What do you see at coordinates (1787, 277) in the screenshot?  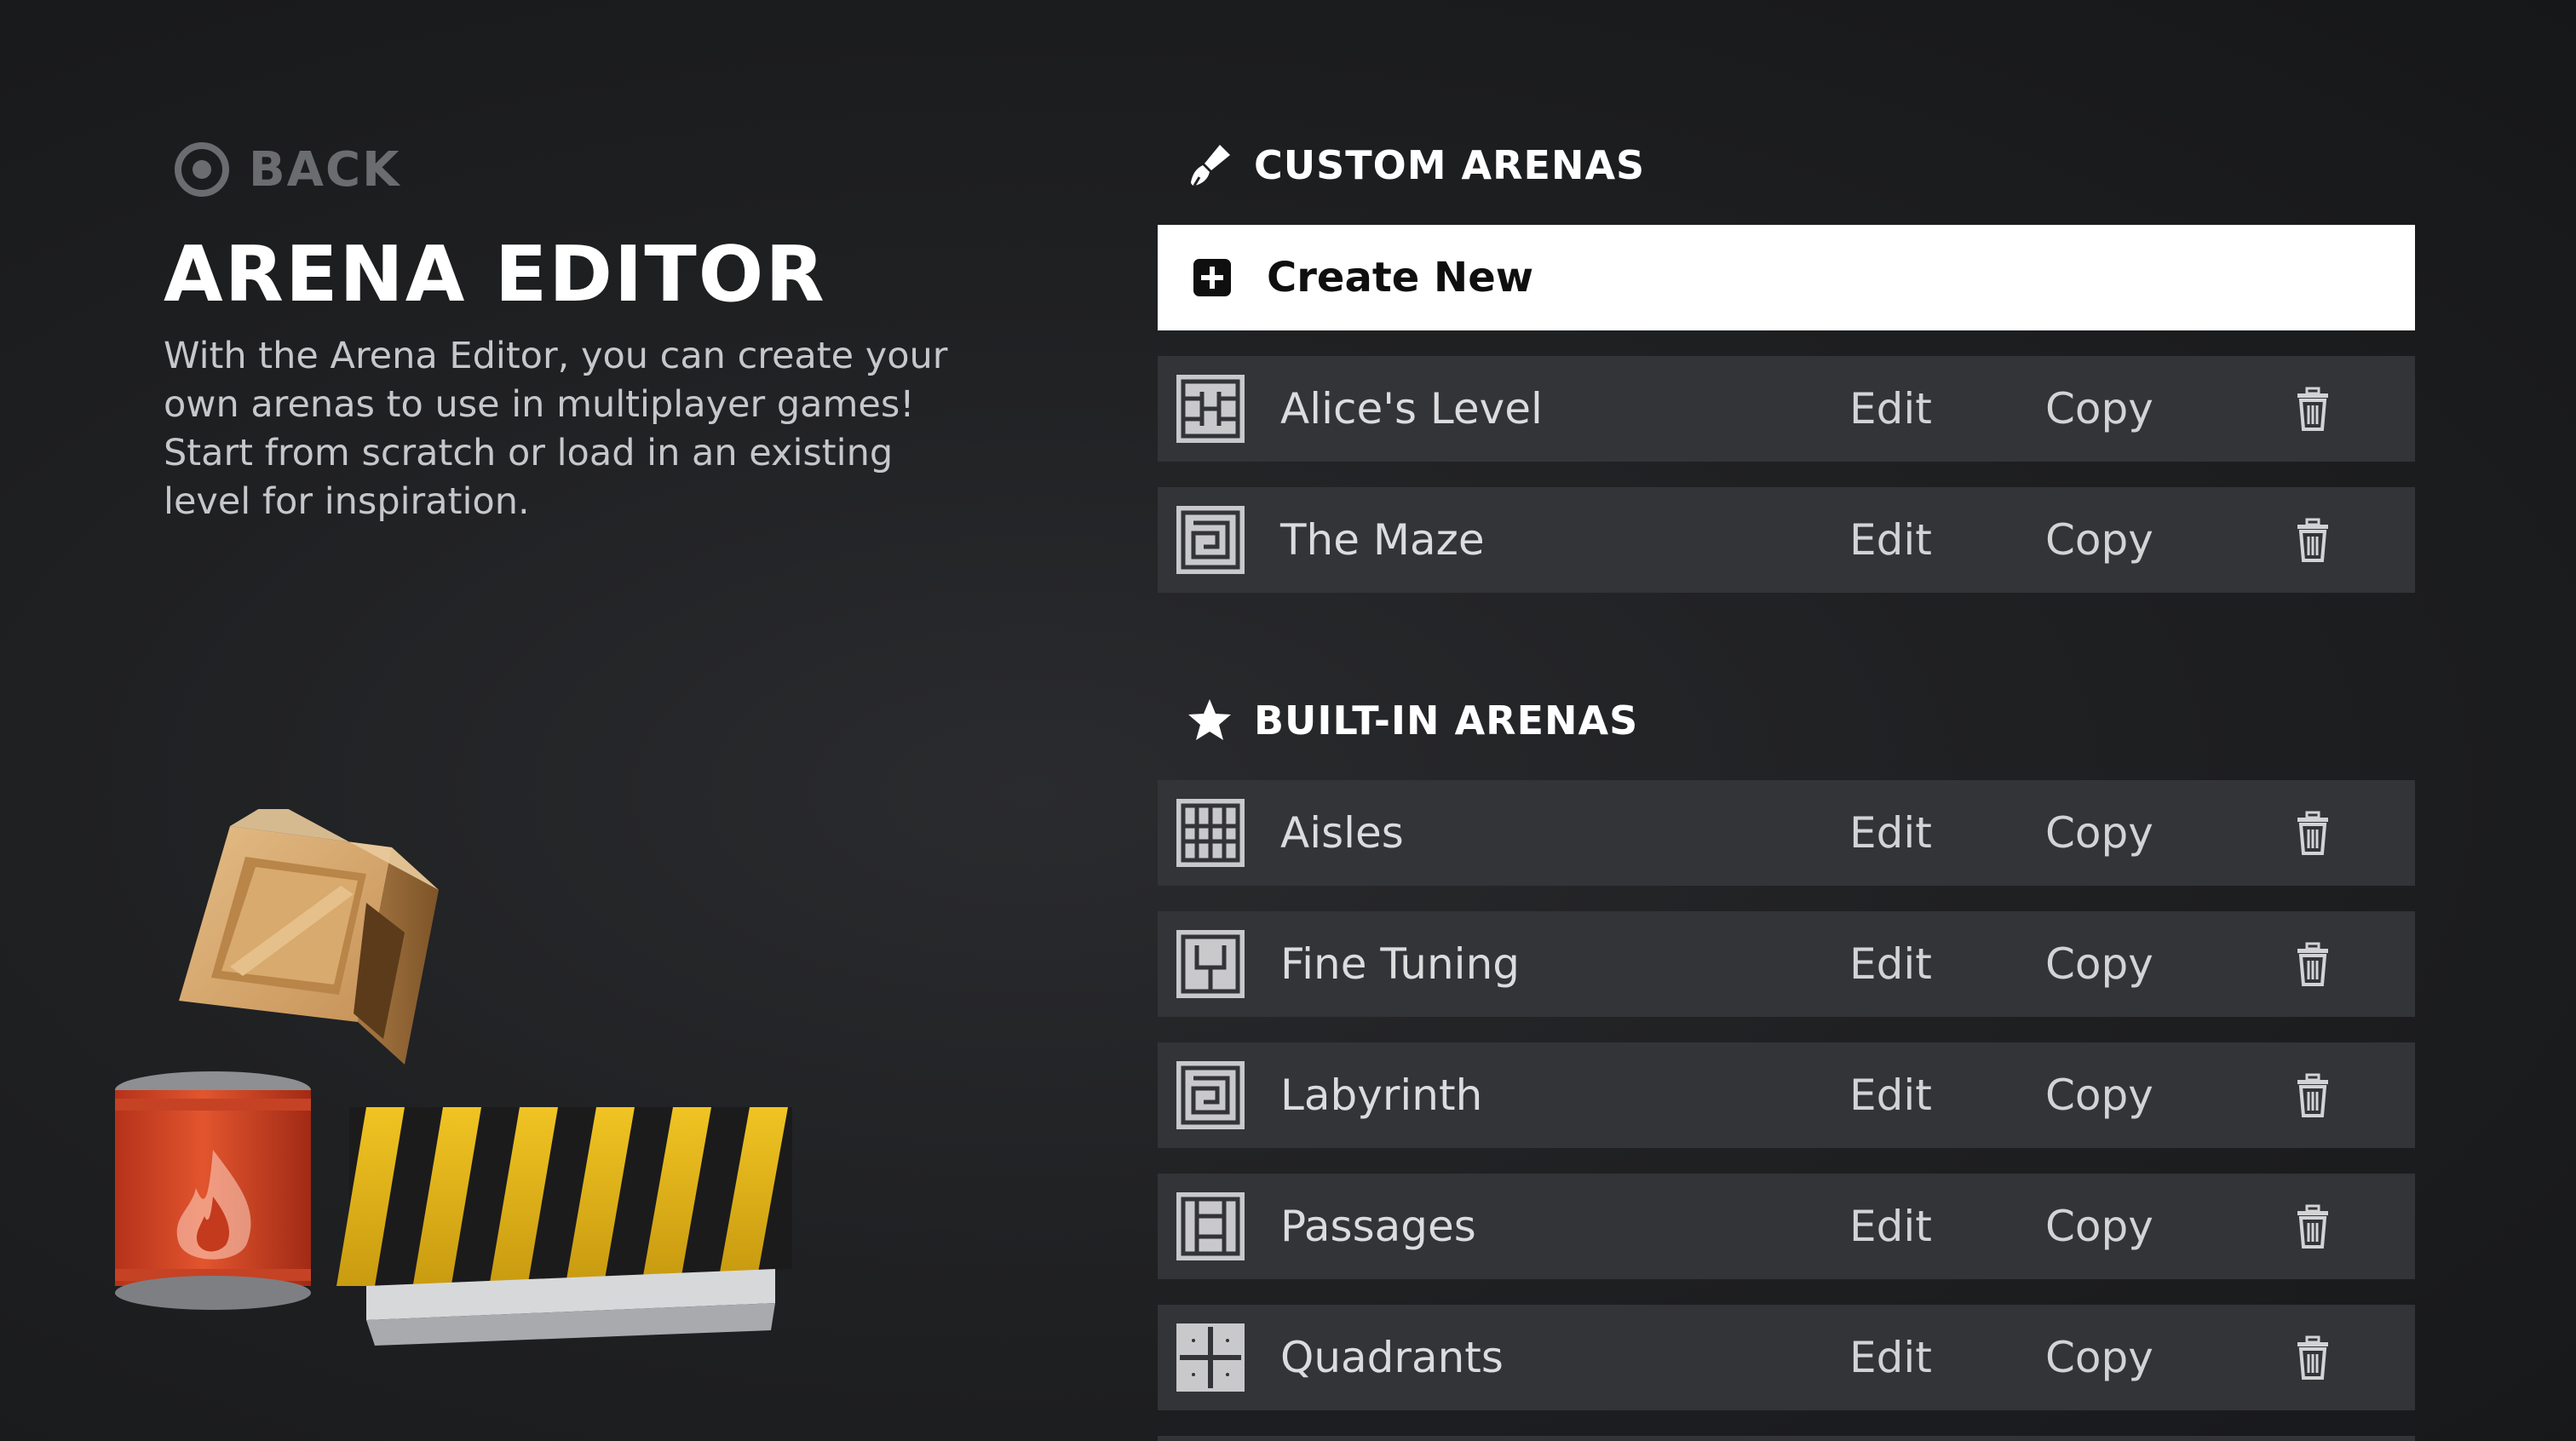 I see `create-new-button: Create New` at bounding box center [1787, 277].